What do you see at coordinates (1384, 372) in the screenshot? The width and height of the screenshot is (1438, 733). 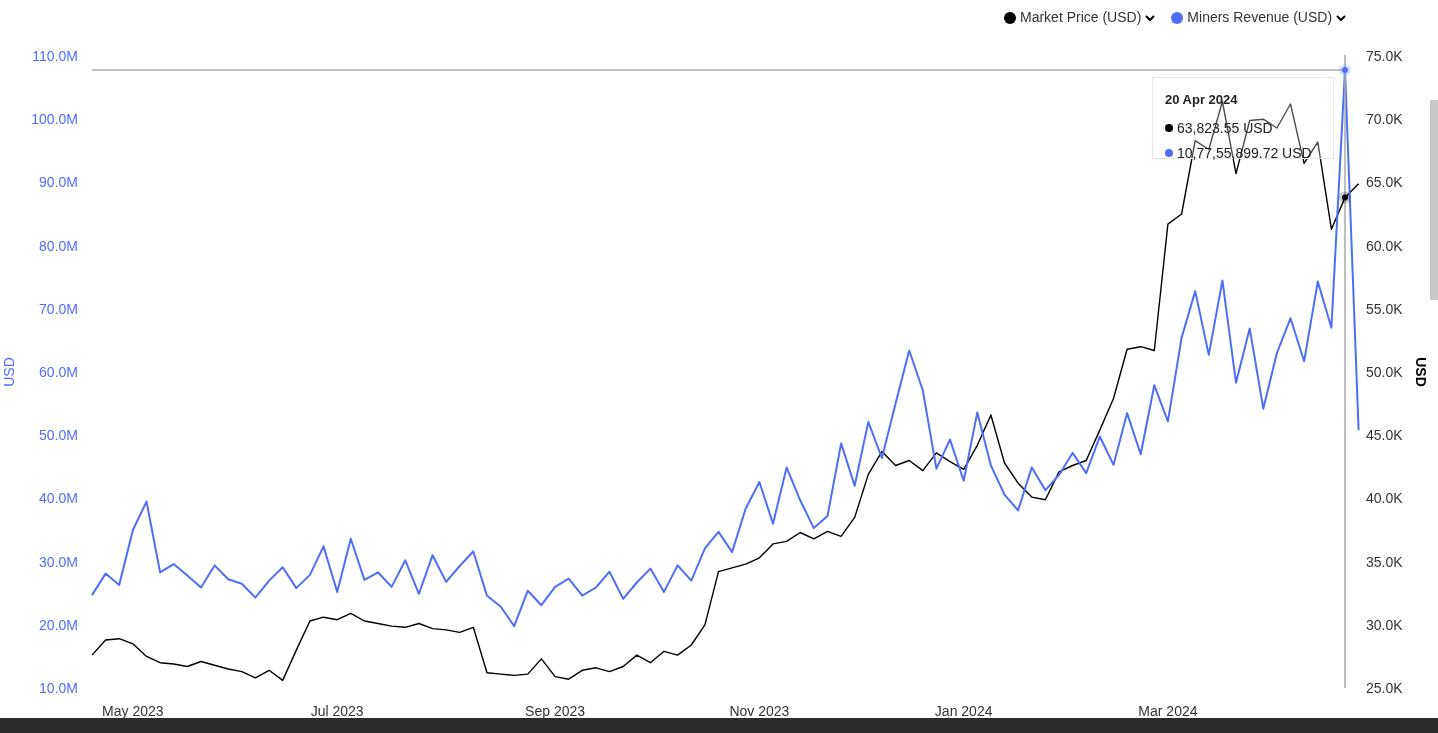 I see `axis-tick-label: 50.0K` at bounding box center [1384, 372].